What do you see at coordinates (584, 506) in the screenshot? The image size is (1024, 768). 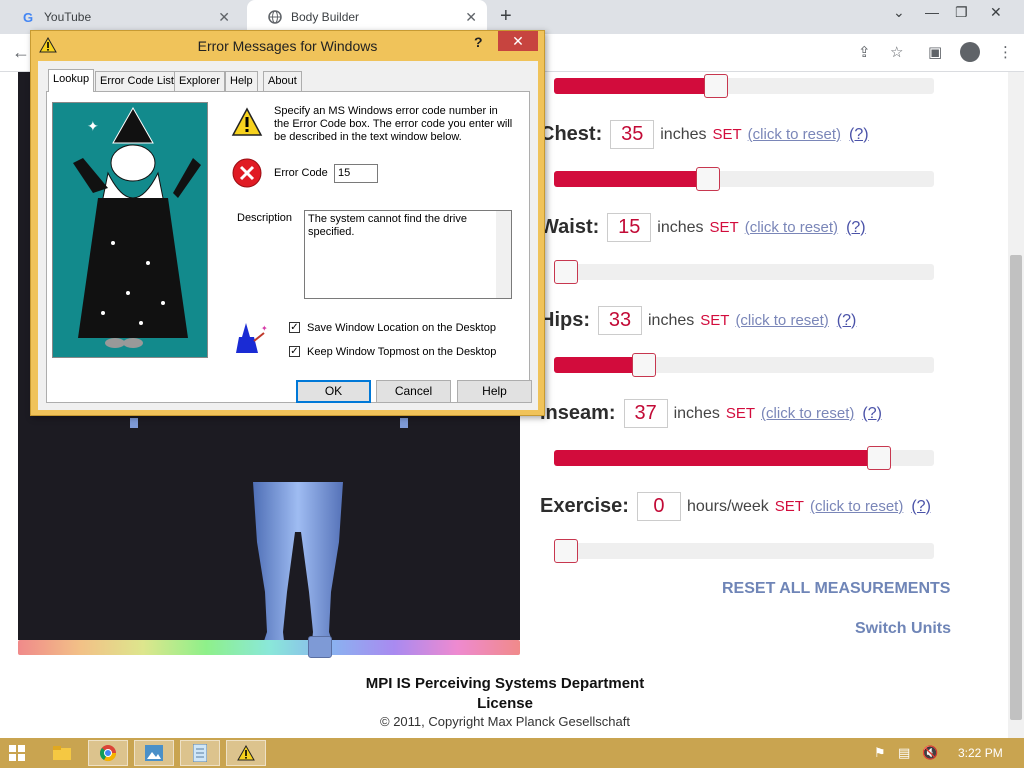 I see `exercise-label: Exercise:` at bounding box center [584, 506].